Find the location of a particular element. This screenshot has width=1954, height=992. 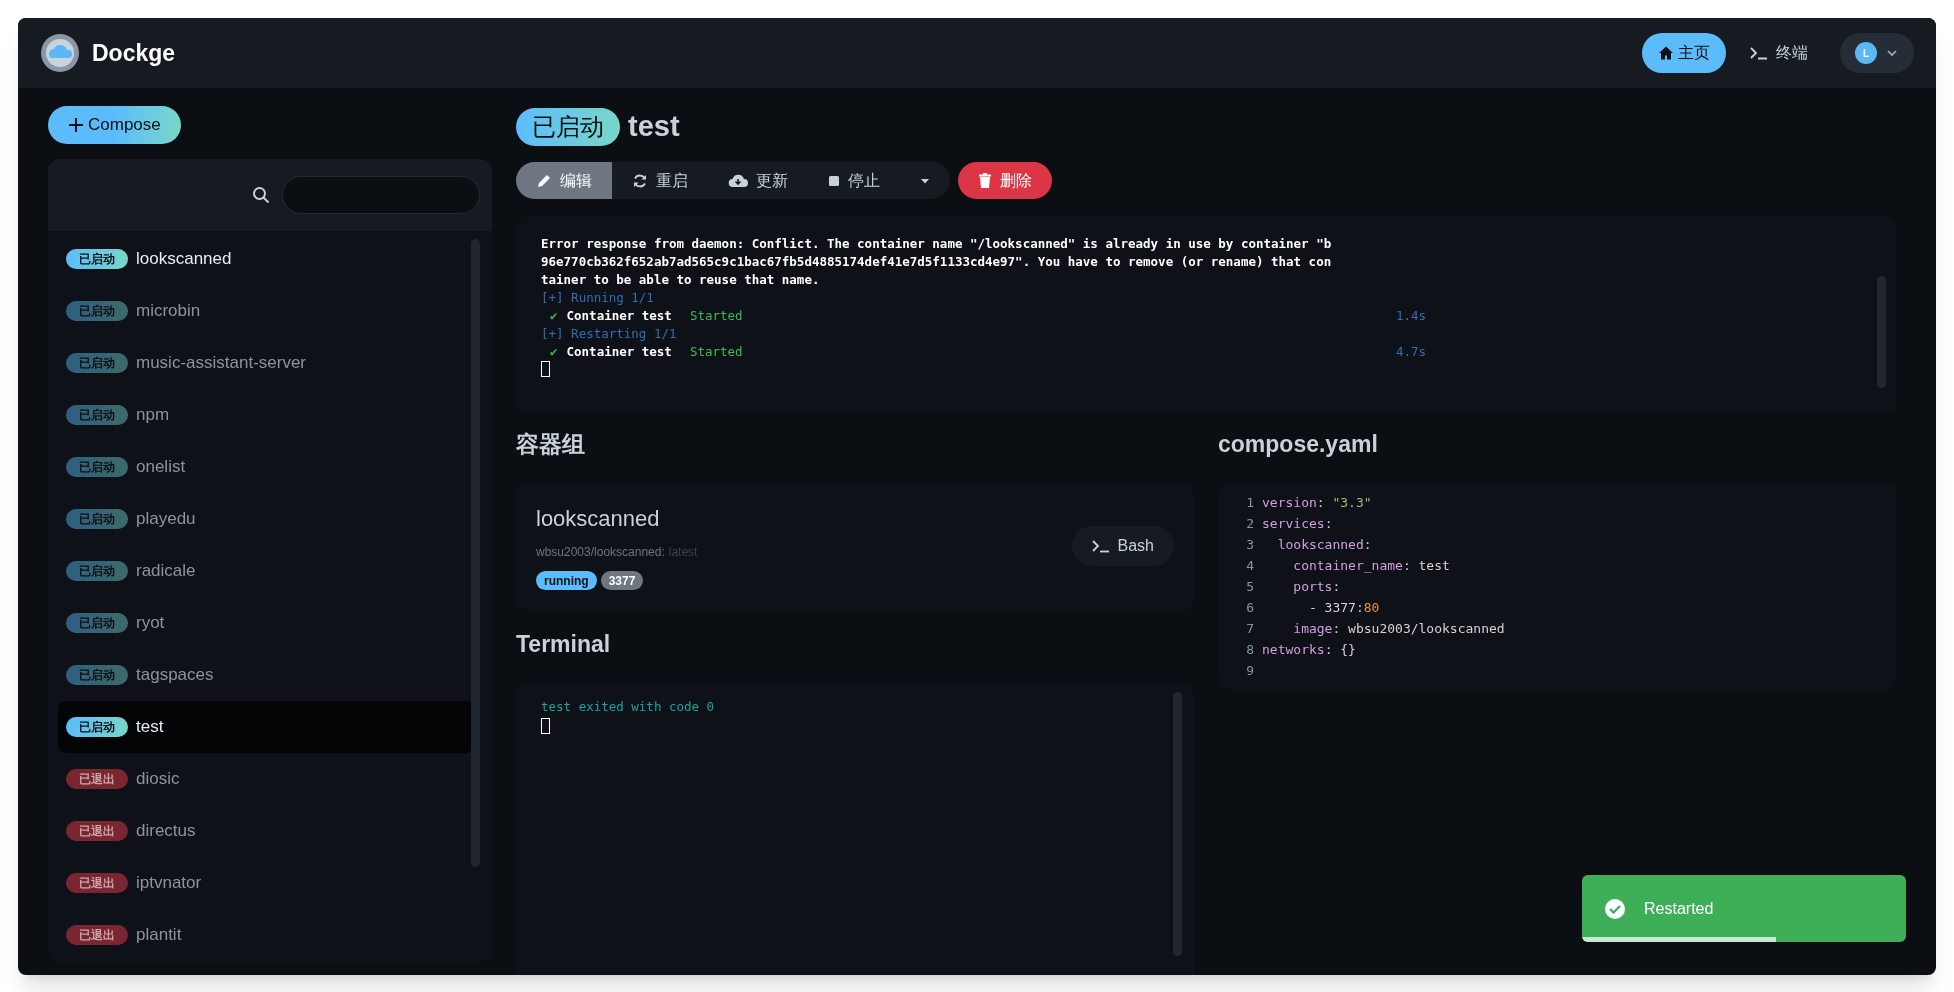

image-name: wbsu2003/lookscanned: is located at coordinates (600, 552).